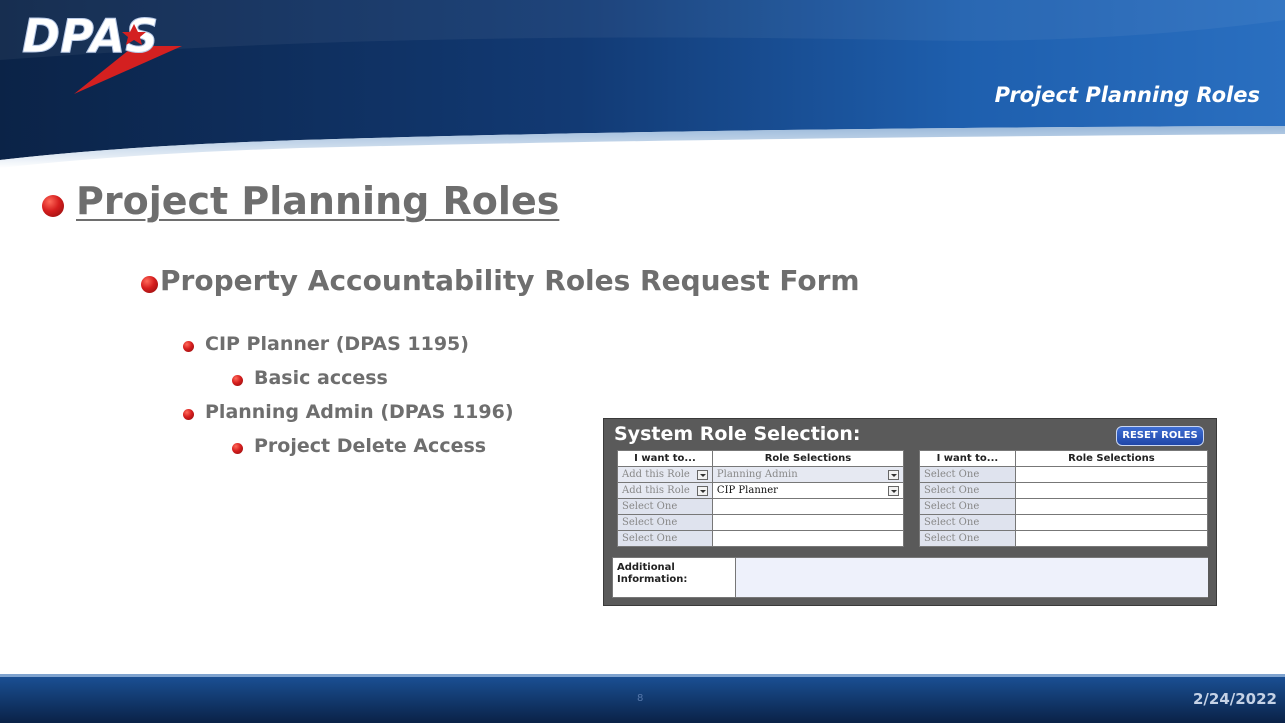 The width and height of the screenshot is (1285, 723). What do you see at coordinates (102, 51) in the screenshot?
I see `dpas-logo-icon: DPAS` at bounding box center [102, 51].